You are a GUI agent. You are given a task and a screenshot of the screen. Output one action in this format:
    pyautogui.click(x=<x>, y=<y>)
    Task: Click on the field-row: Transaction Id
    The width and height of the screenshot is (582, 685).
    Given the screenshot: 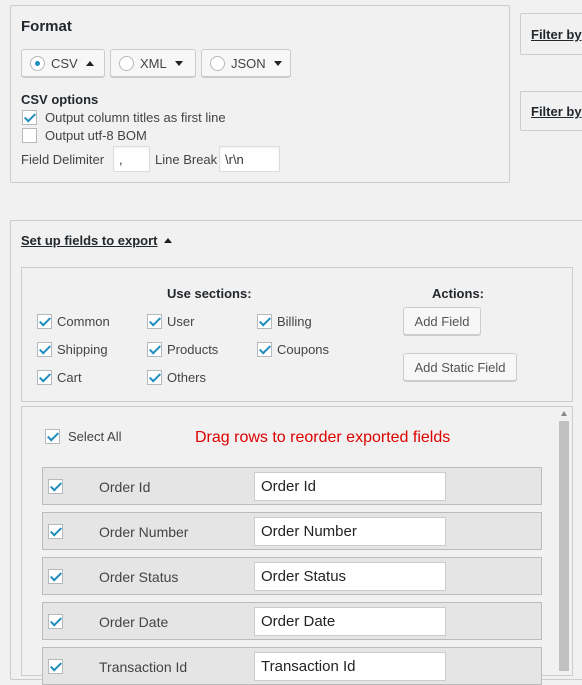 What is the action you would take?
    pyautogui.click(x=292, y=666)
    